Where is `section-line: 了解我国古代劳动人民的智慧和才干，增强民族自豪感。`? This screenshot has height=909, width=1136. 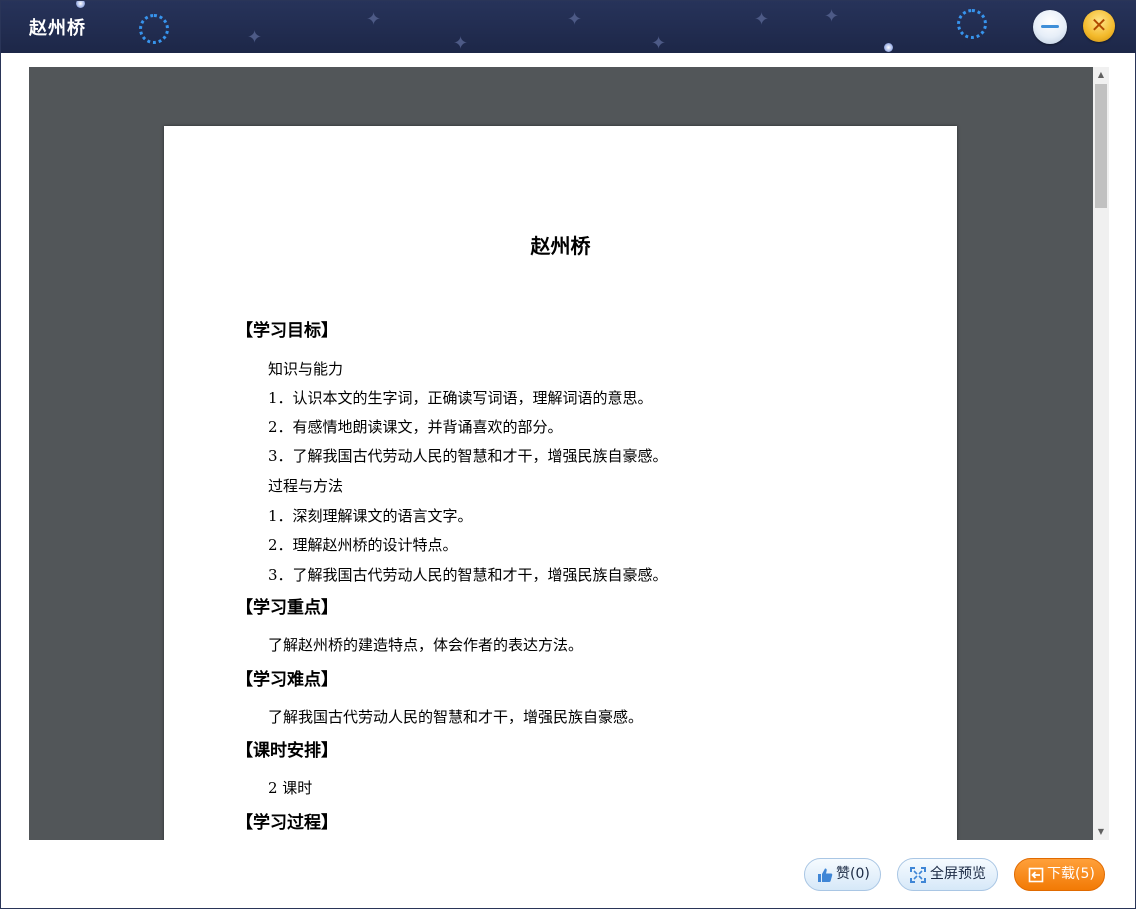 section-line: 了解我国古代劳动人民的智慧和才干，增强民族自豪感。 is located at coordinates (456, 717).